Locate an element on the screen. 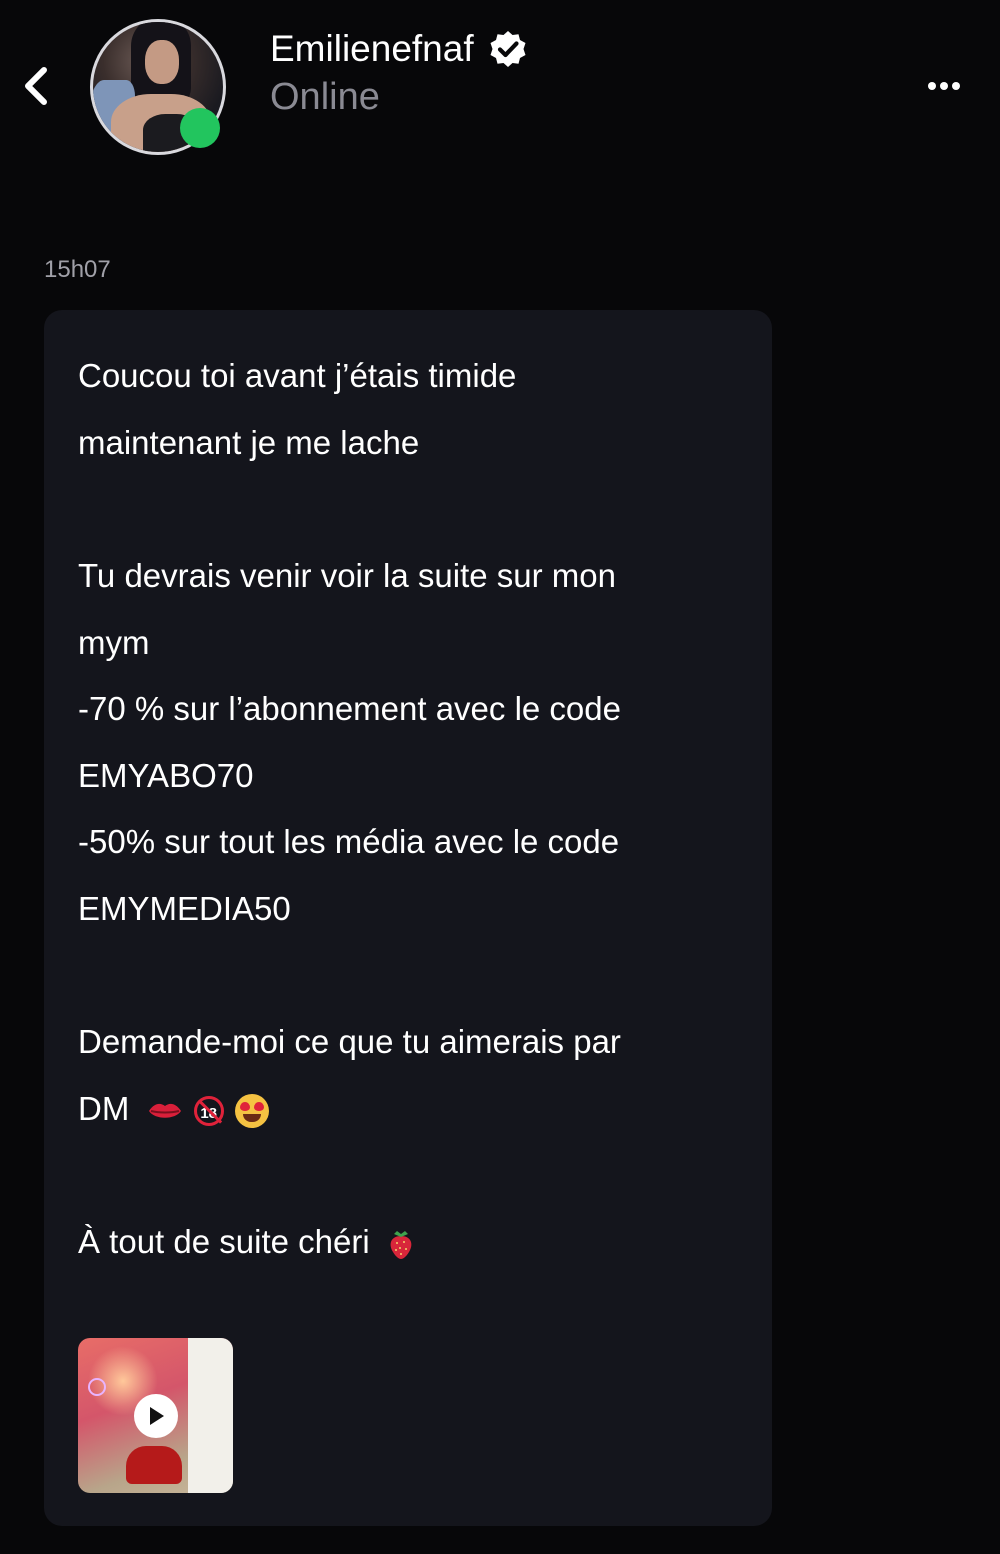 Image resolution: width=1000 pixels, height=1554 pixels. play-icon is located at coordinates (157, 1416).